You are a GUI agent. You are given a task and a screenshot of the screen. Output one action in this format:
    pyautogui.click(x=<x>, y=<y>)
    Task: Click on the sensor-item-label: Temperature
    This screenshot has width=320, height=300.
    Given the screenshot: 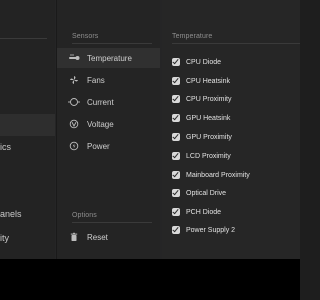 What is the action you would take?
    pyautogui.click(x=109, y=58)
    